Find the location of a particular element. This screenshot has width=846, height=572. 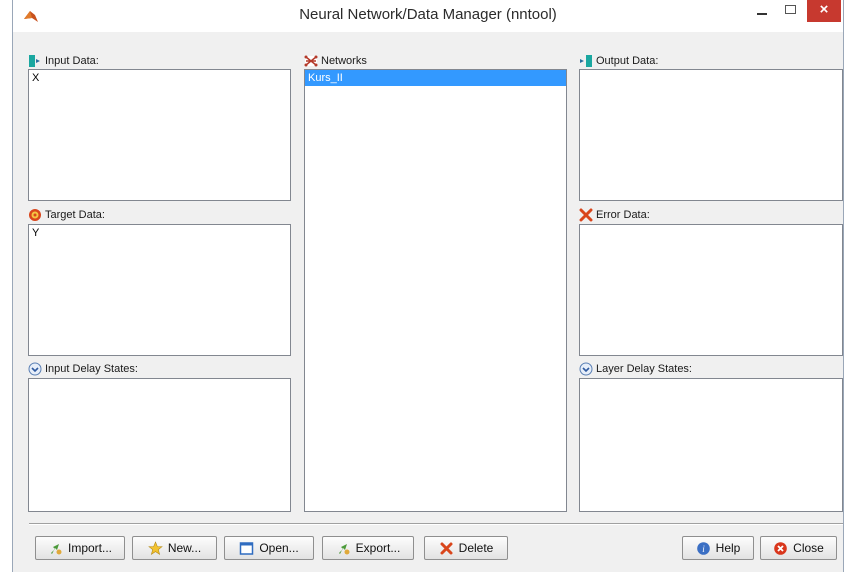

delete-x-icon is located at coordinates (446, 548).